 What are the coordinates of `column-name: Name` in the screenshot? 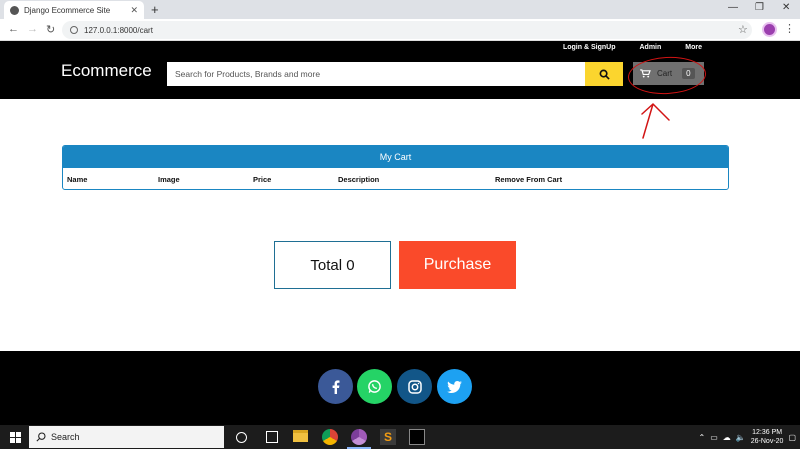 It's located at (77, 179).